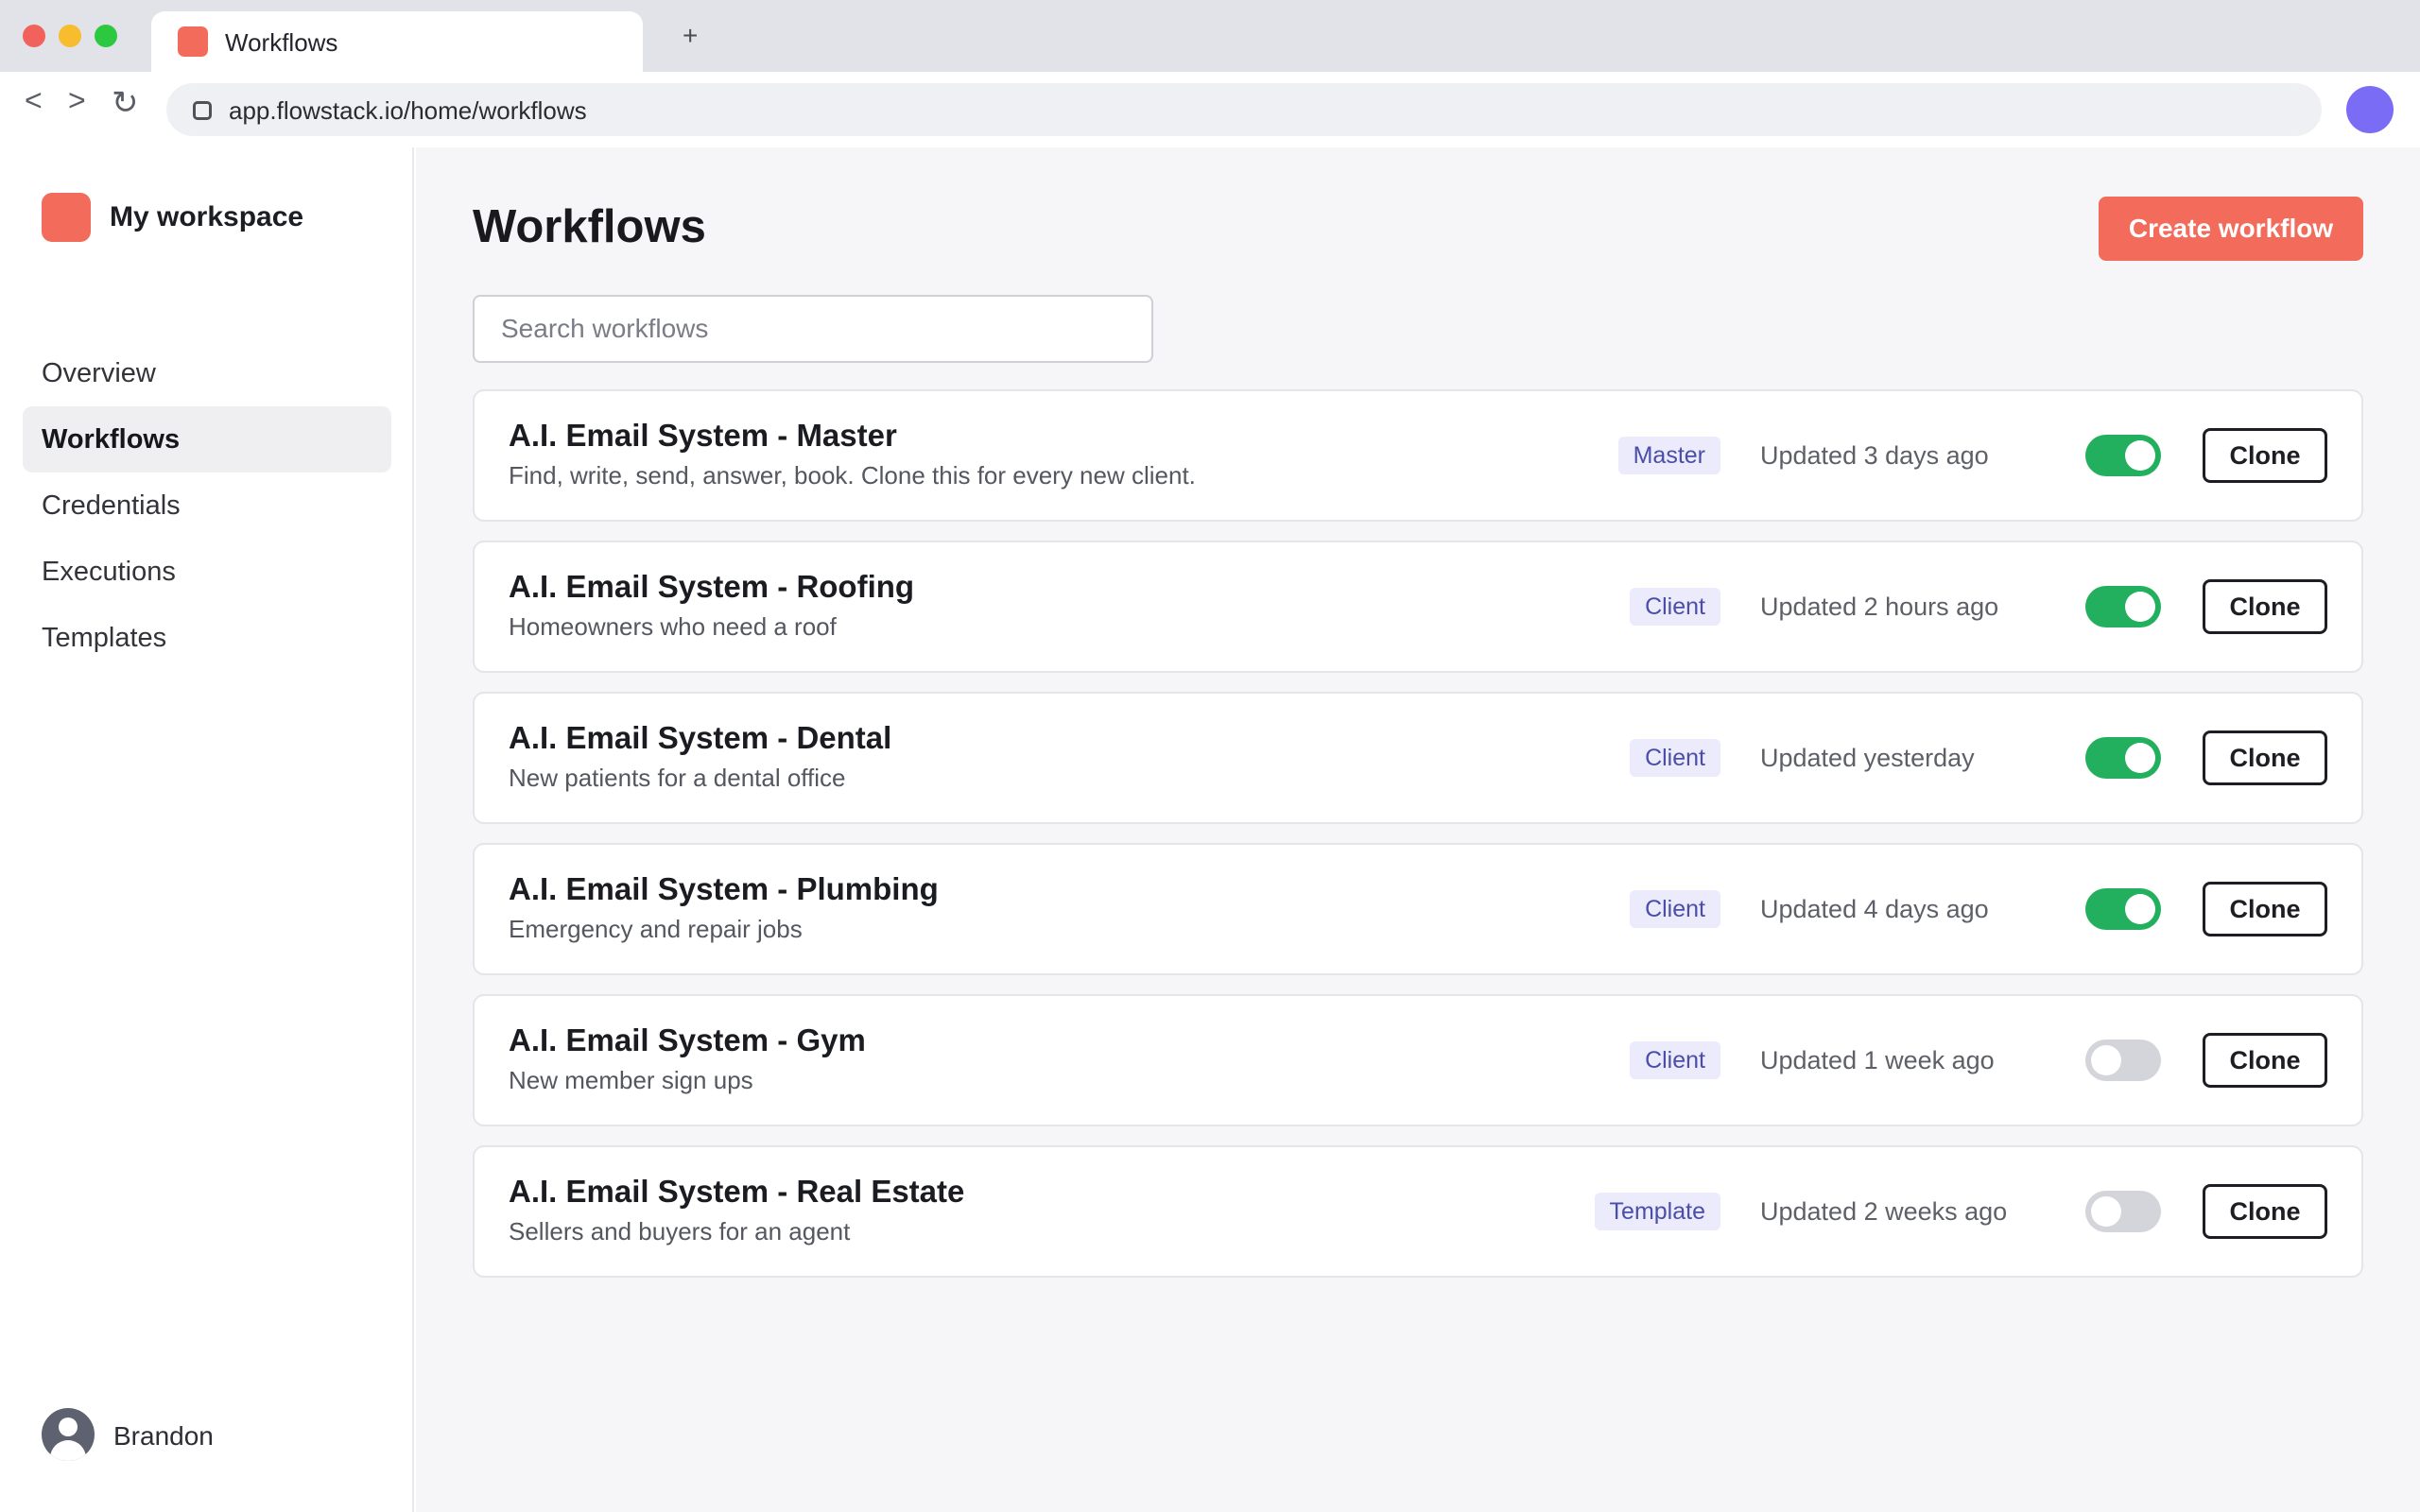 The height and width of the screenshot is (1512, 2420). I want to click on workflow-updated: Updated 2 weeks ago, so click(1884, 1211).